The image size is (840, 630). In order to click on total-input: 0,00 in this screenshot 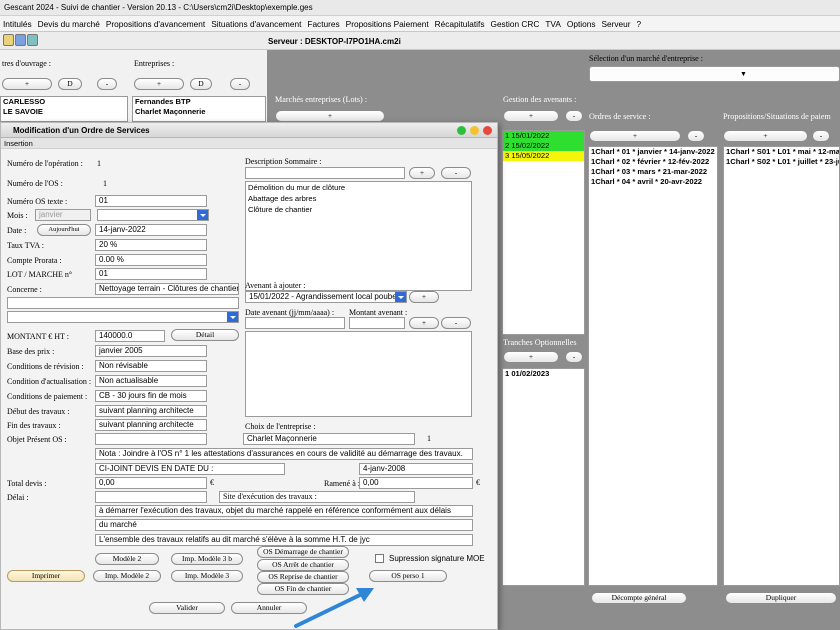, I will do `click(151, 483)`.